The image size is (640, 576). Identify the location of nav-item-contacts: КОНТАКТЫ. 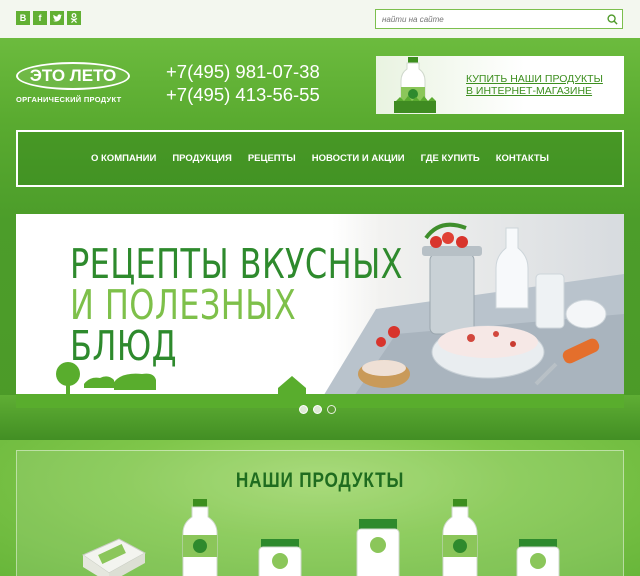
(522, 158).